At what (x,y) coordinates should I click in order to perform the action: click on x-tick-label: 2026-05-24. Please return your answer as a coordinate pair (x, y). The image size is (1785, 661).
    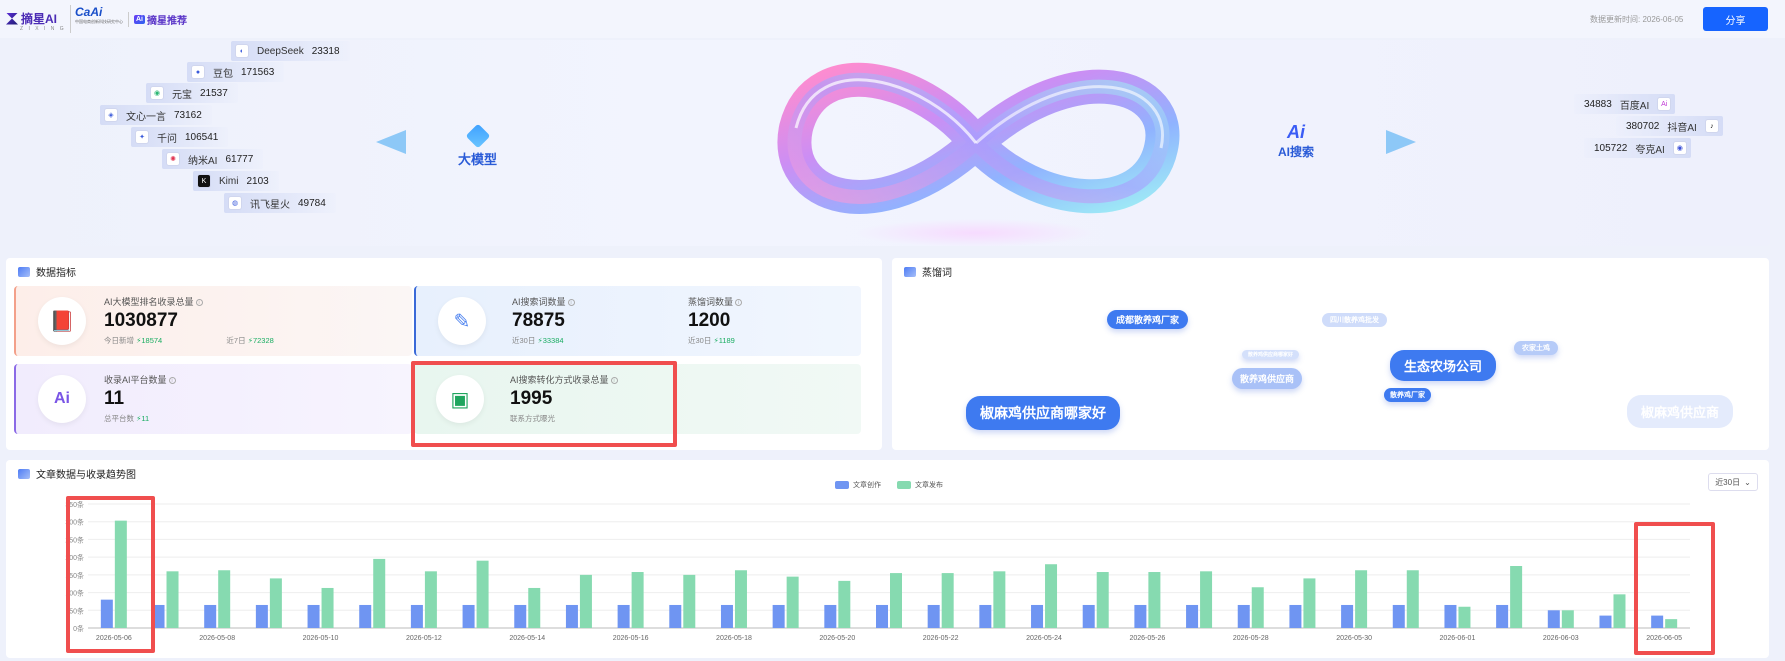
    Looking at the image, I should click on (1044, 638).